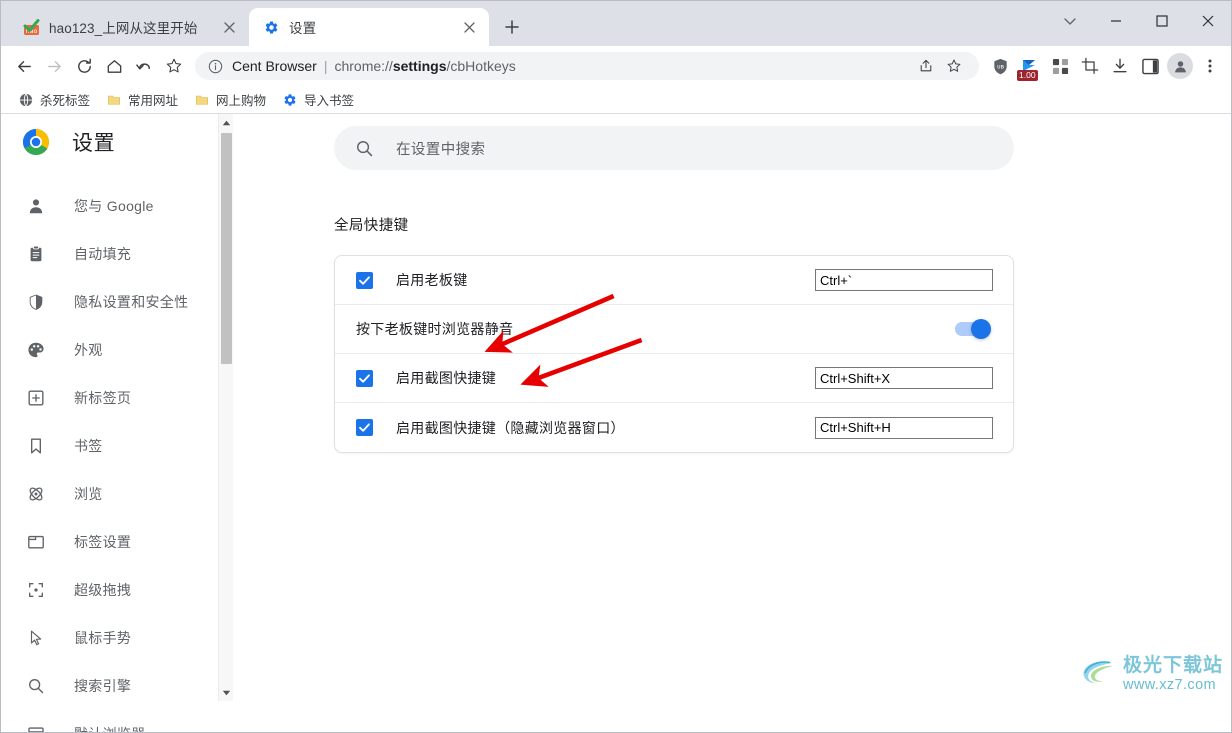 This screenshot has width=1232, height=733. I want to click on hotkey-input-boss-key, so click(904, 280).